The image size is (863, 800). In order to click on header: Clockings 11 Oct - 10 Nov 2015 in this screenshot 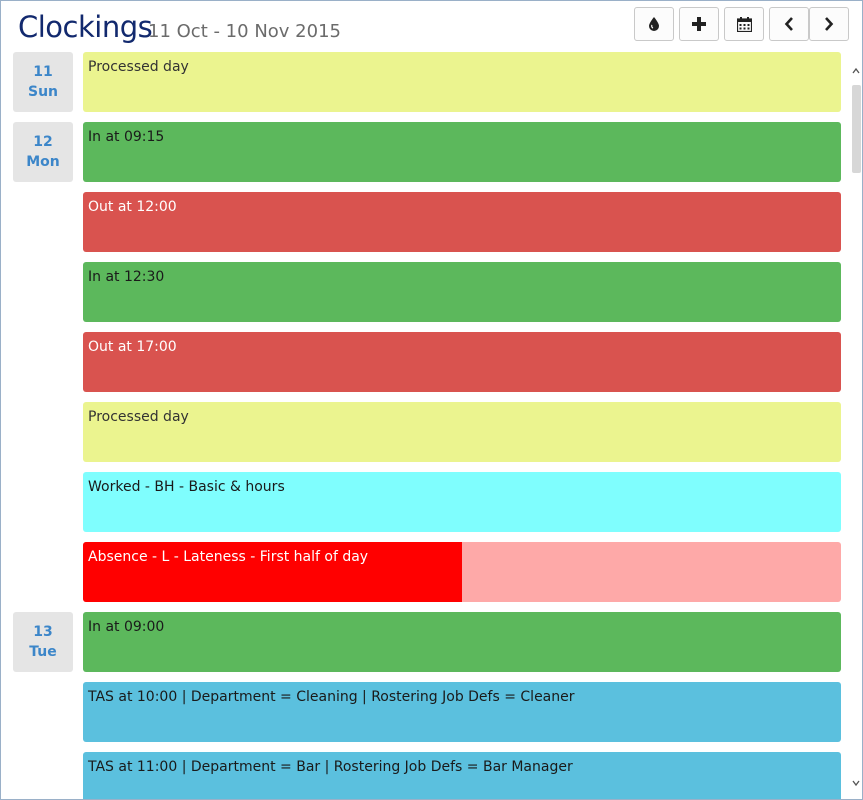, I will do `click(431, 25)`.